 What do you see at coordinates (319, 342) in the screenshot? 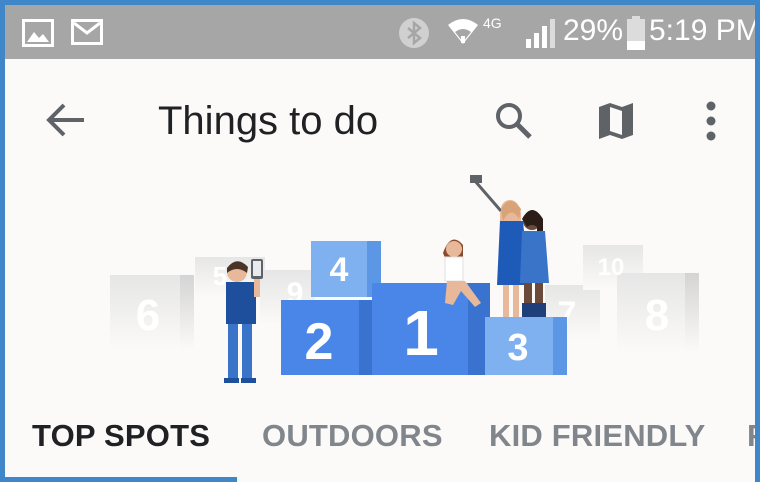
I see `podium-number-2: 2` at bounding box center [319, 342].